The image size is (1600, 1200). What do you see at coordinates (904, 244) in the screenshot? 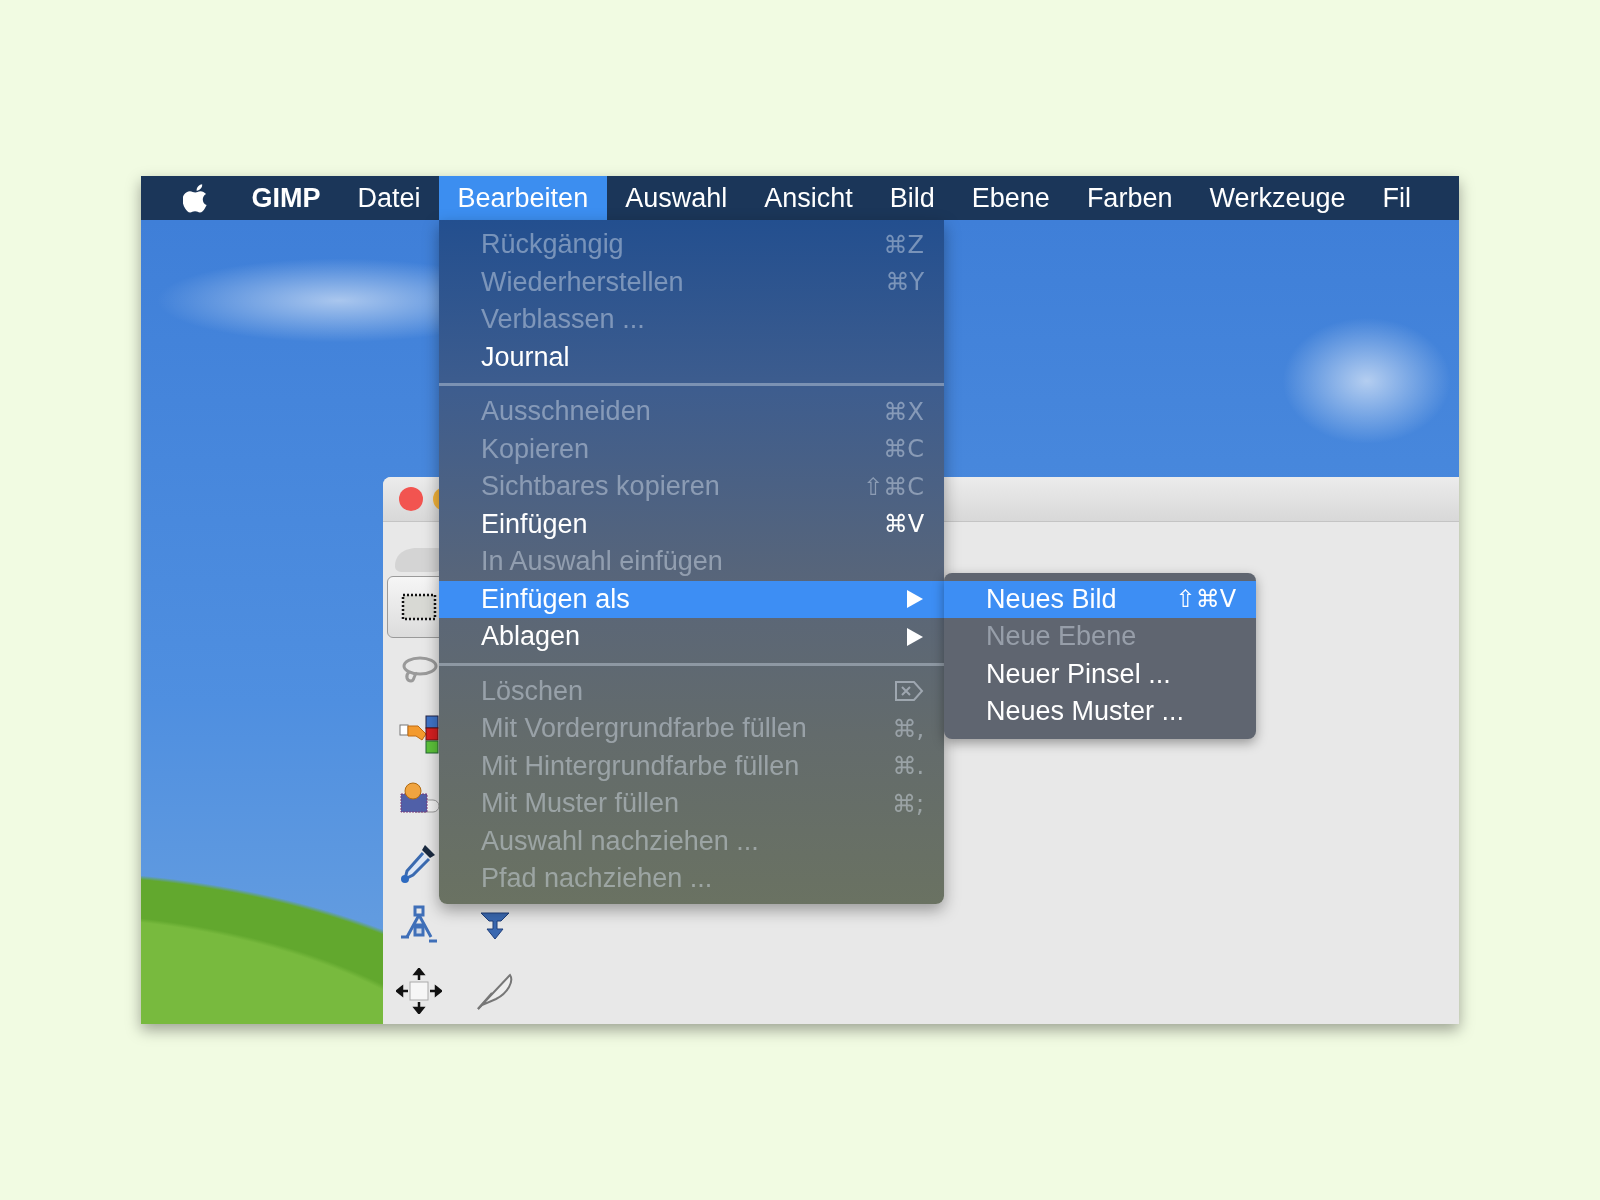
I see `shortcut-text: ⌘Z` at bounding box center [904, 244].